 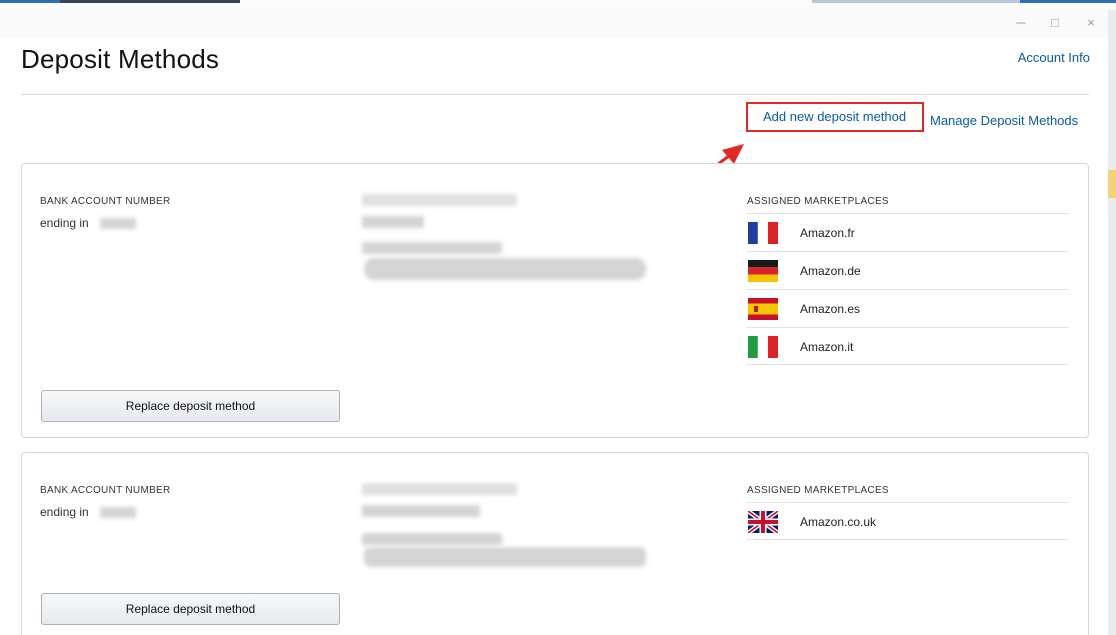 I want to click on france-flag-icon, so click(x=763, y=233).